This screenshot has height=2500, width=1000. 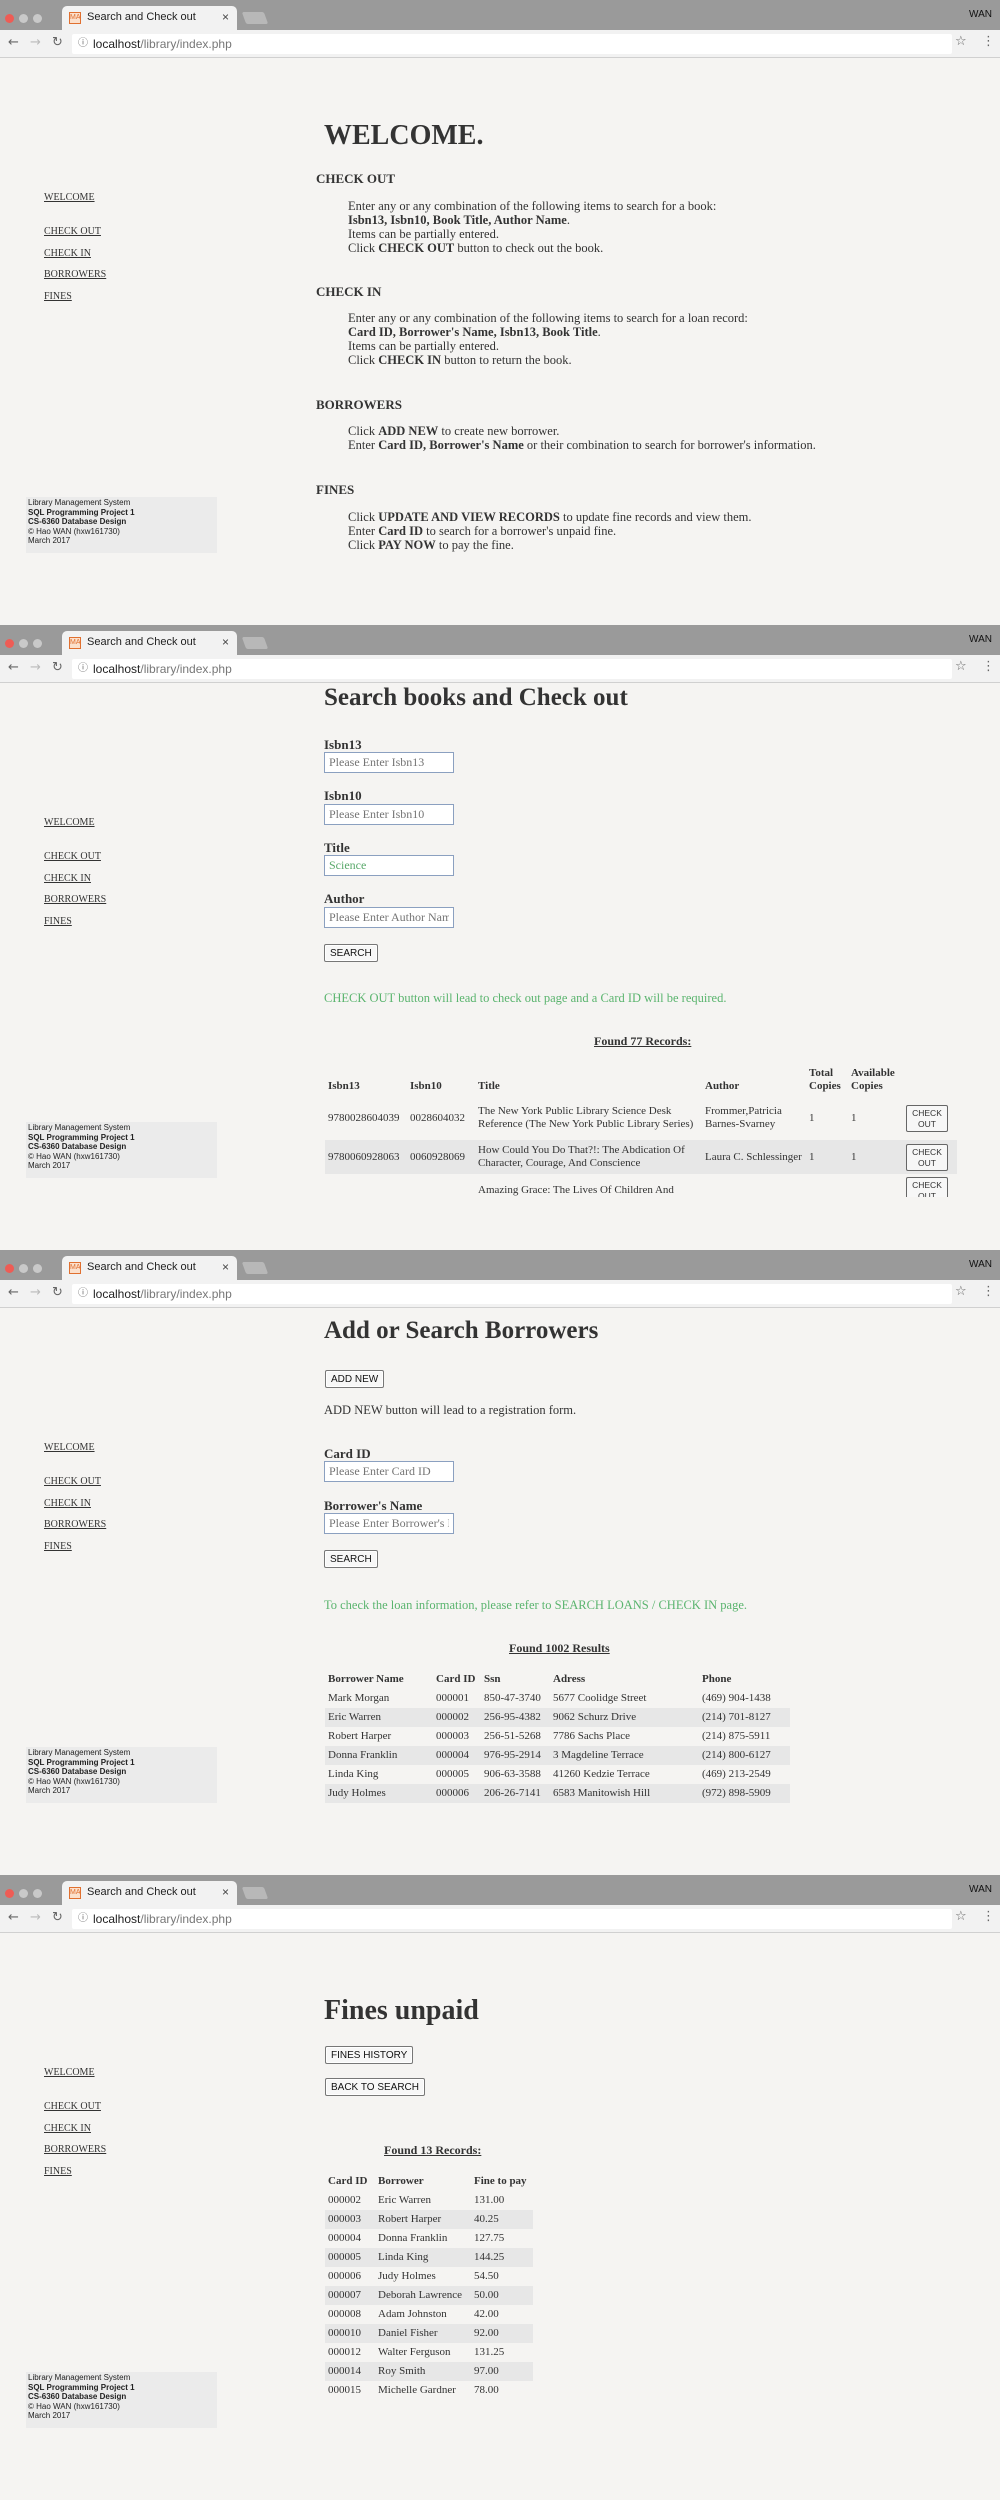 I want to click on card-id-input, so click(x=389, y=1471).